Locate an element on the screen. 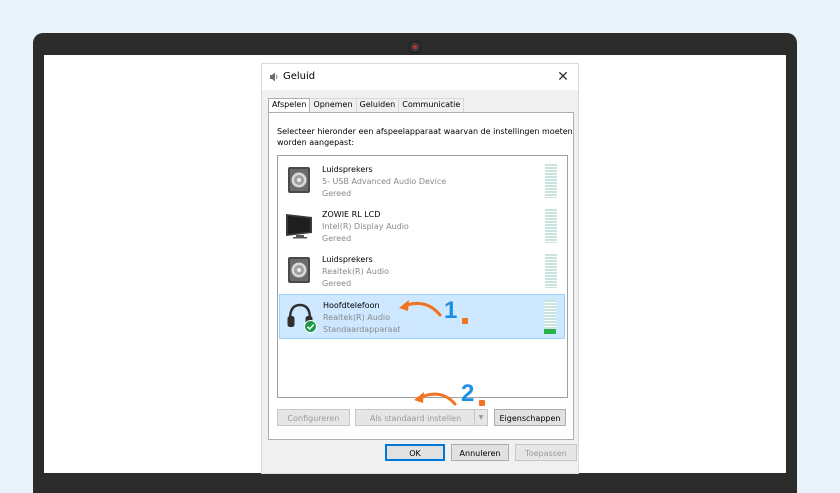 This screenshot has height=493, width=840. cancel-button: Annuleren is located at coordinates (480, 452).